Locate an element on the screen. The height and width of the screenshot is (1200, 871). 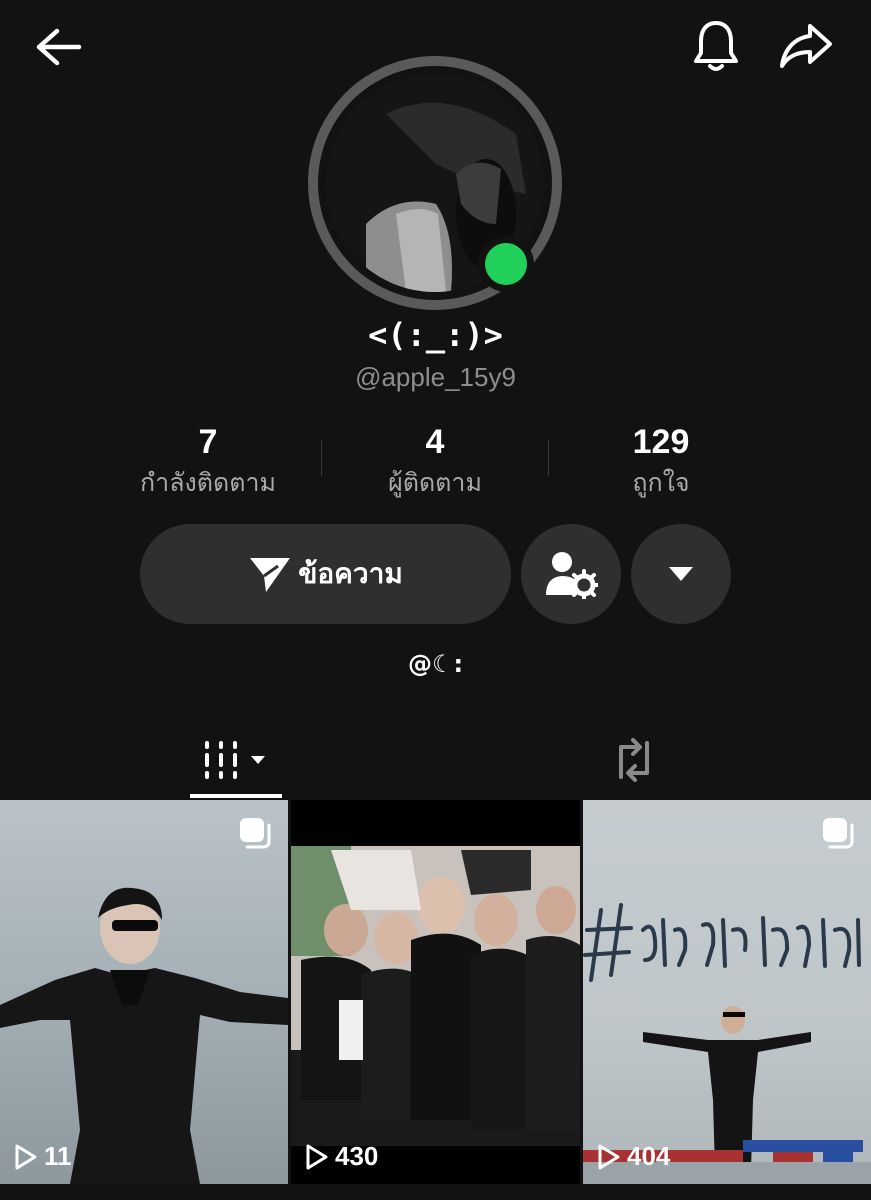
share-button is located at coordinates (806, 46).